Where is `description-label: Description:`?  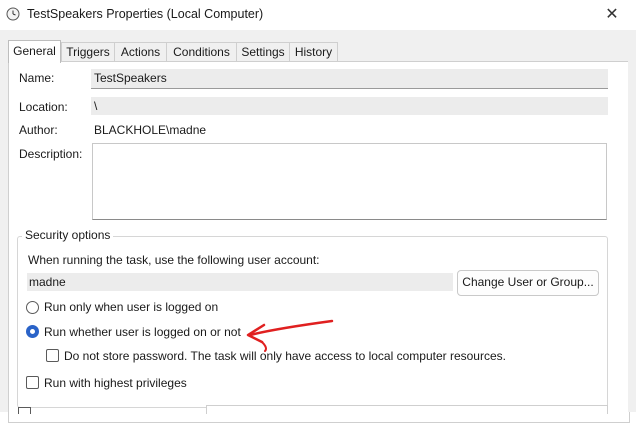 description-label: Description: is located at coordinates (51, 154).